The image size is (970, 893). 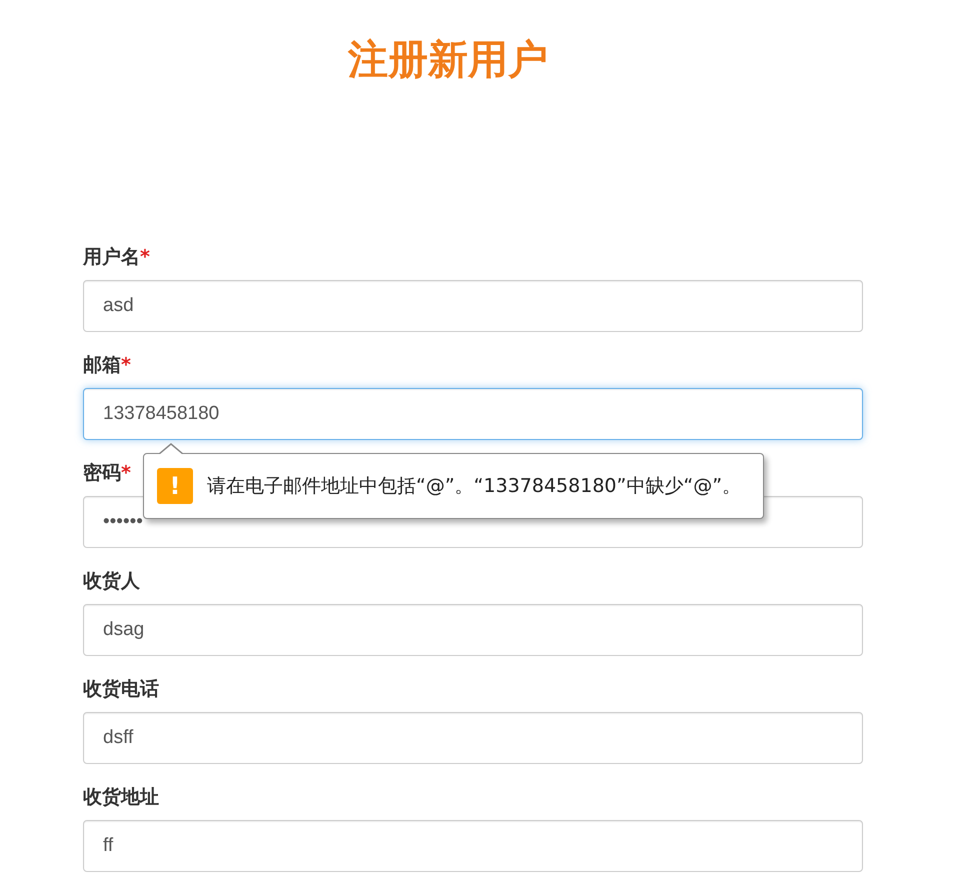 I want to click on input-field: asd, so click(x=473, y=306).